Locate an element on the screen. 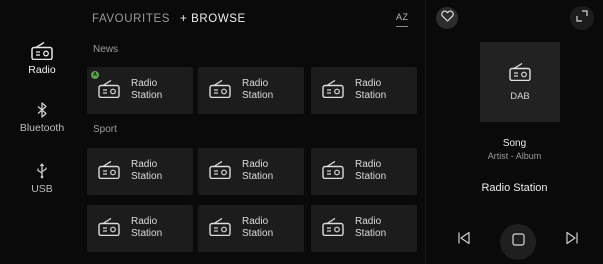  artist-album: Artist - Album is located at coordinates (514, 156).